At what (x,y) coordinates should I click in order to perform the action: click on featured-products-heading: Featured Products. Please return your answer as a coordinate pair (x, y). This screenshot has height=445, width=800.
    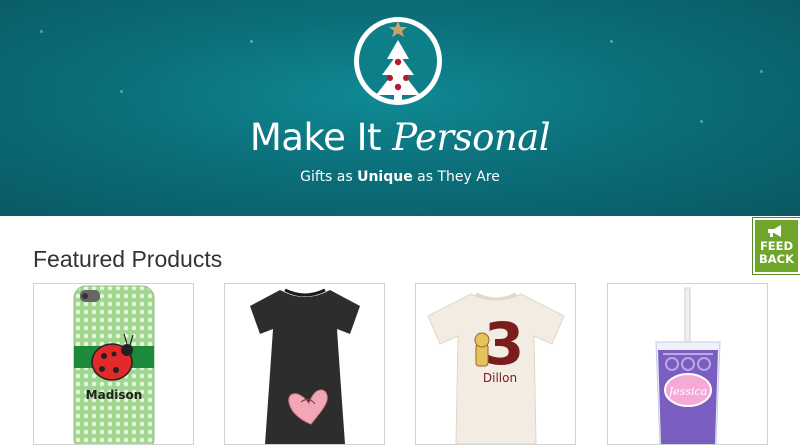
    Looking at the image, I should click on (128, 259).